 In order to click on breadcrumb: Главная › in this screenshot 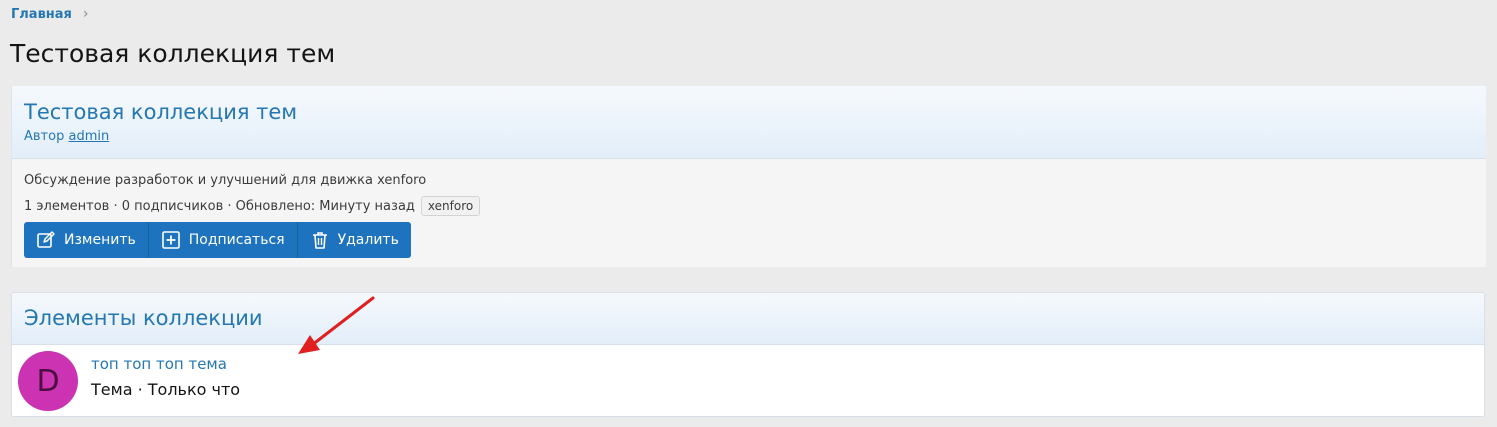, I will do `click(50, 14)`.